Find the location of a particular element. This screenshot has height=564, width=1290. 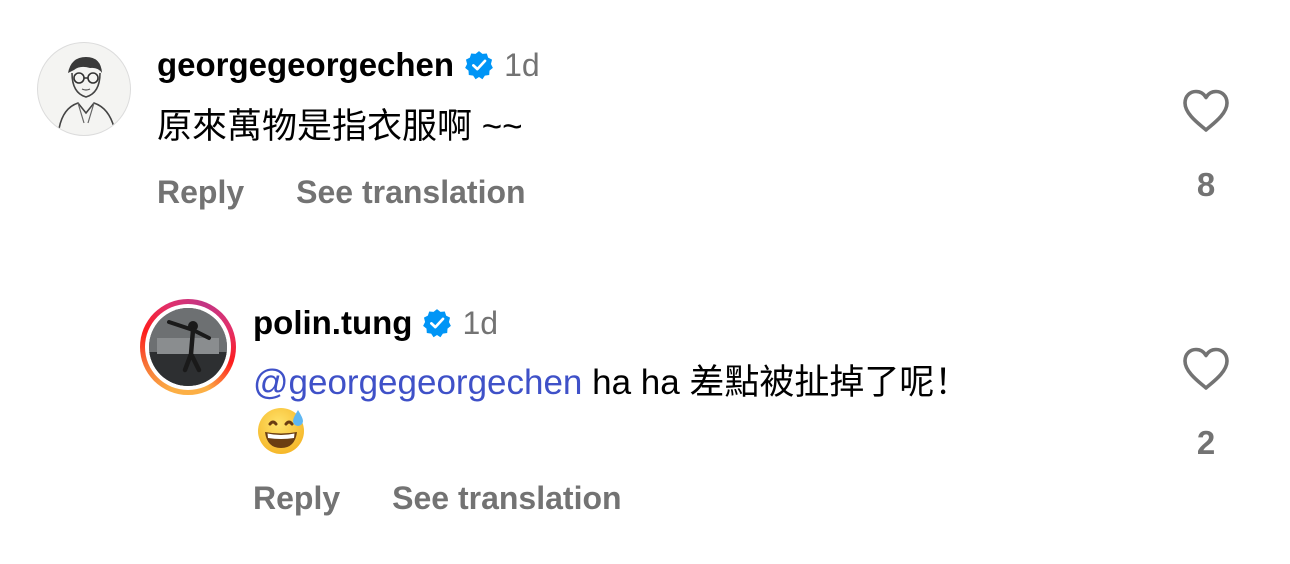

comment-header: polin.tung 1d is located at coordinates (375, 323).